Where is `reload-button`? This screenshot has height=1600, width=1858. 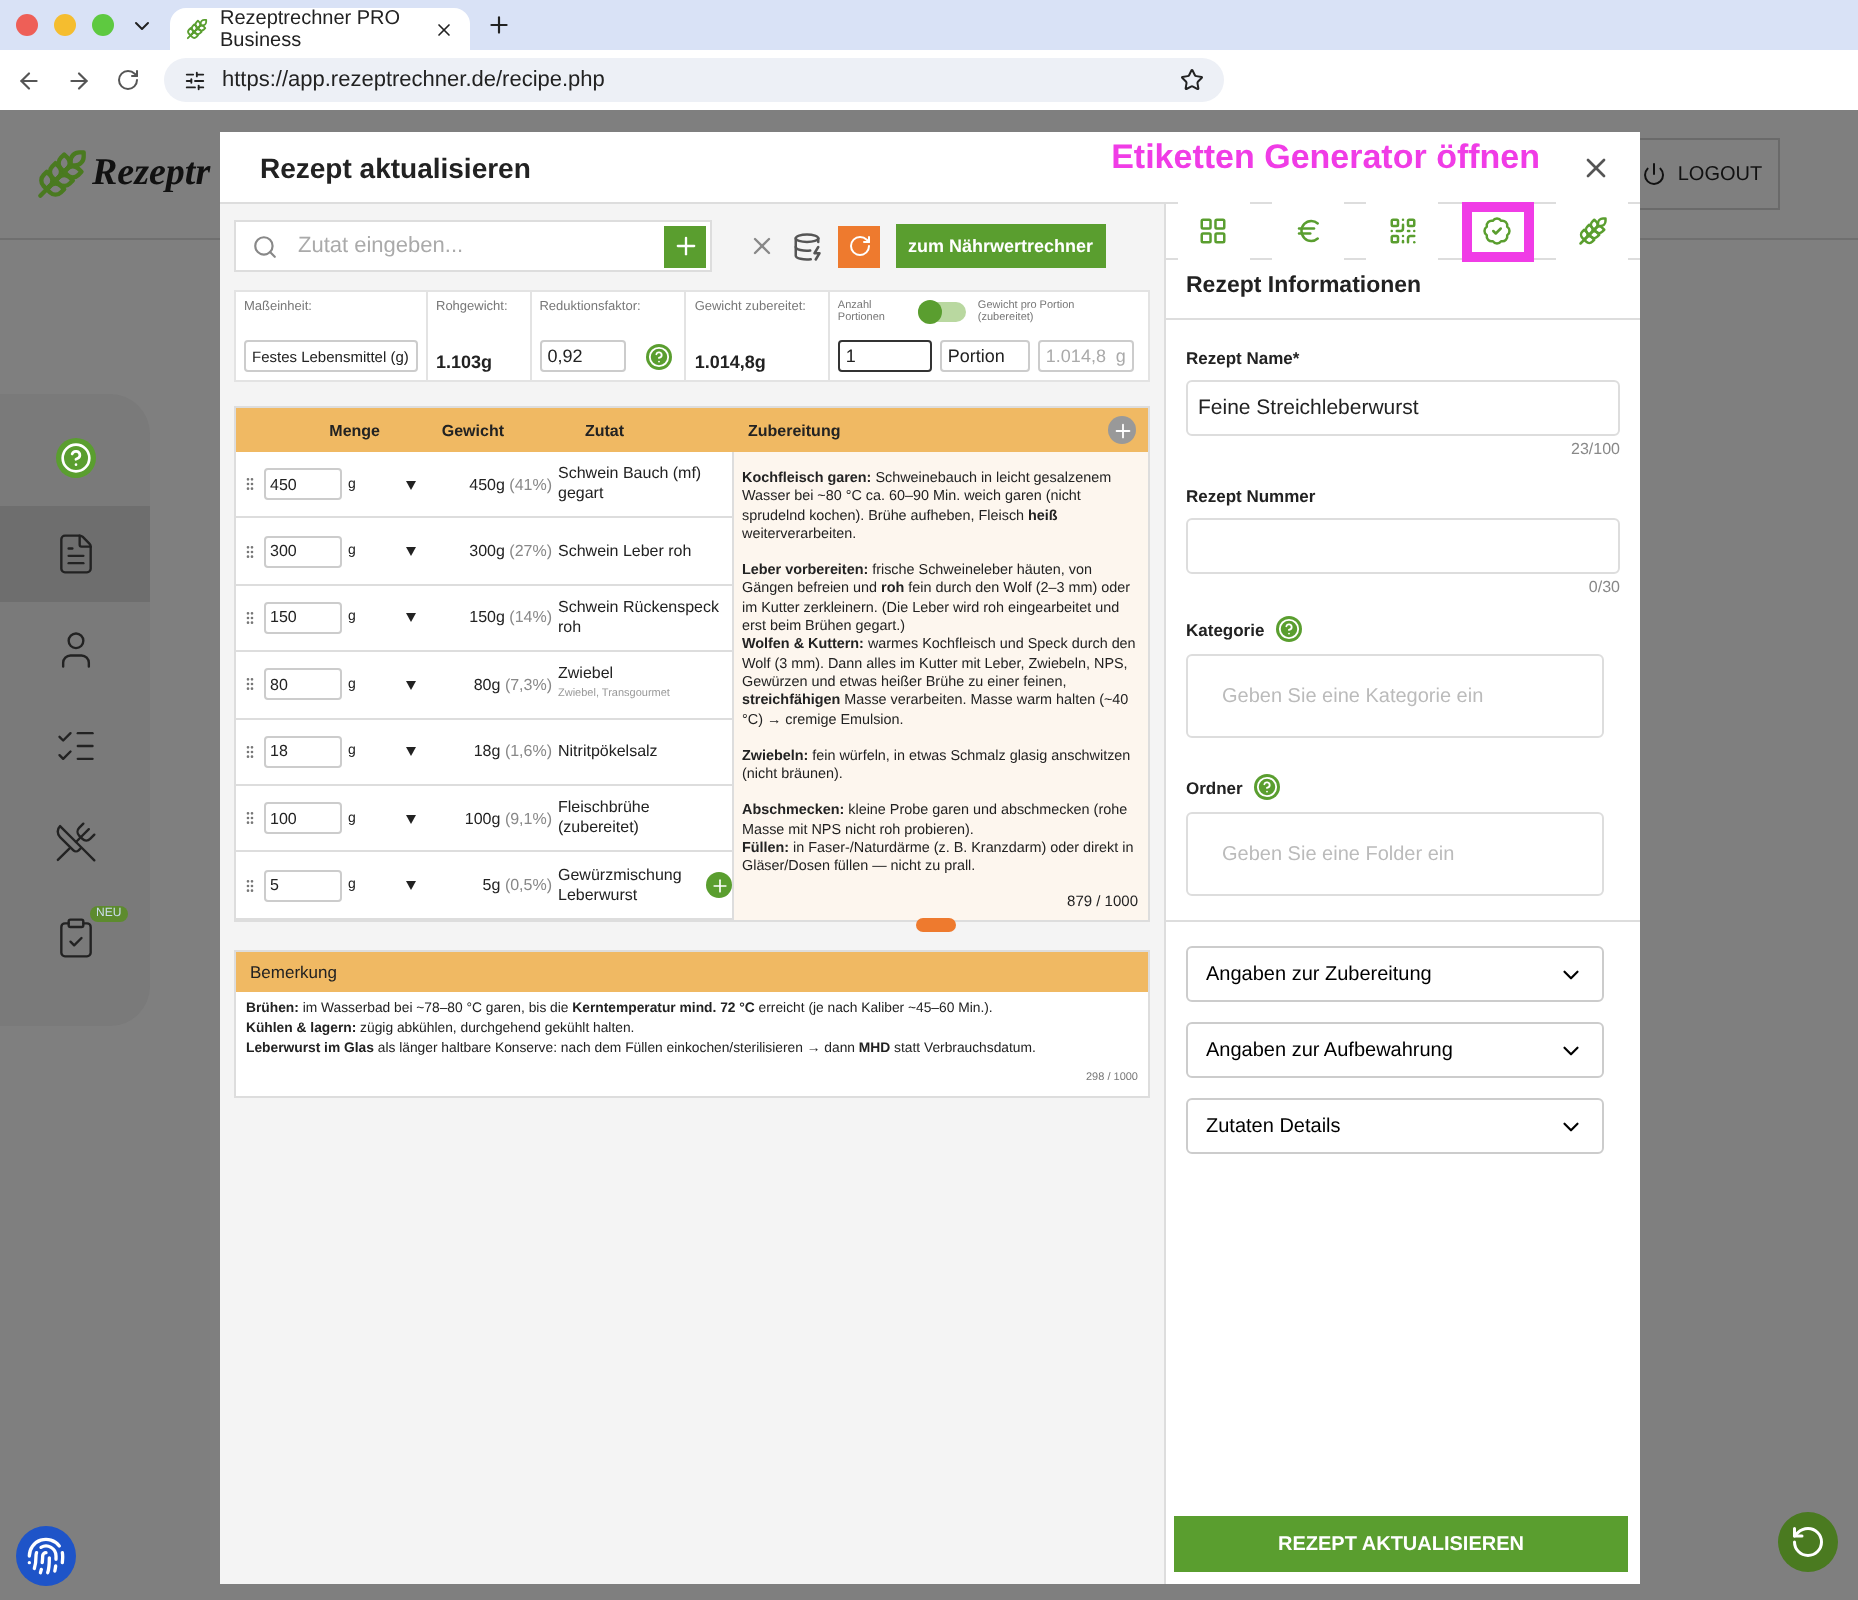 reload-button is located at coordinates (859, 246).